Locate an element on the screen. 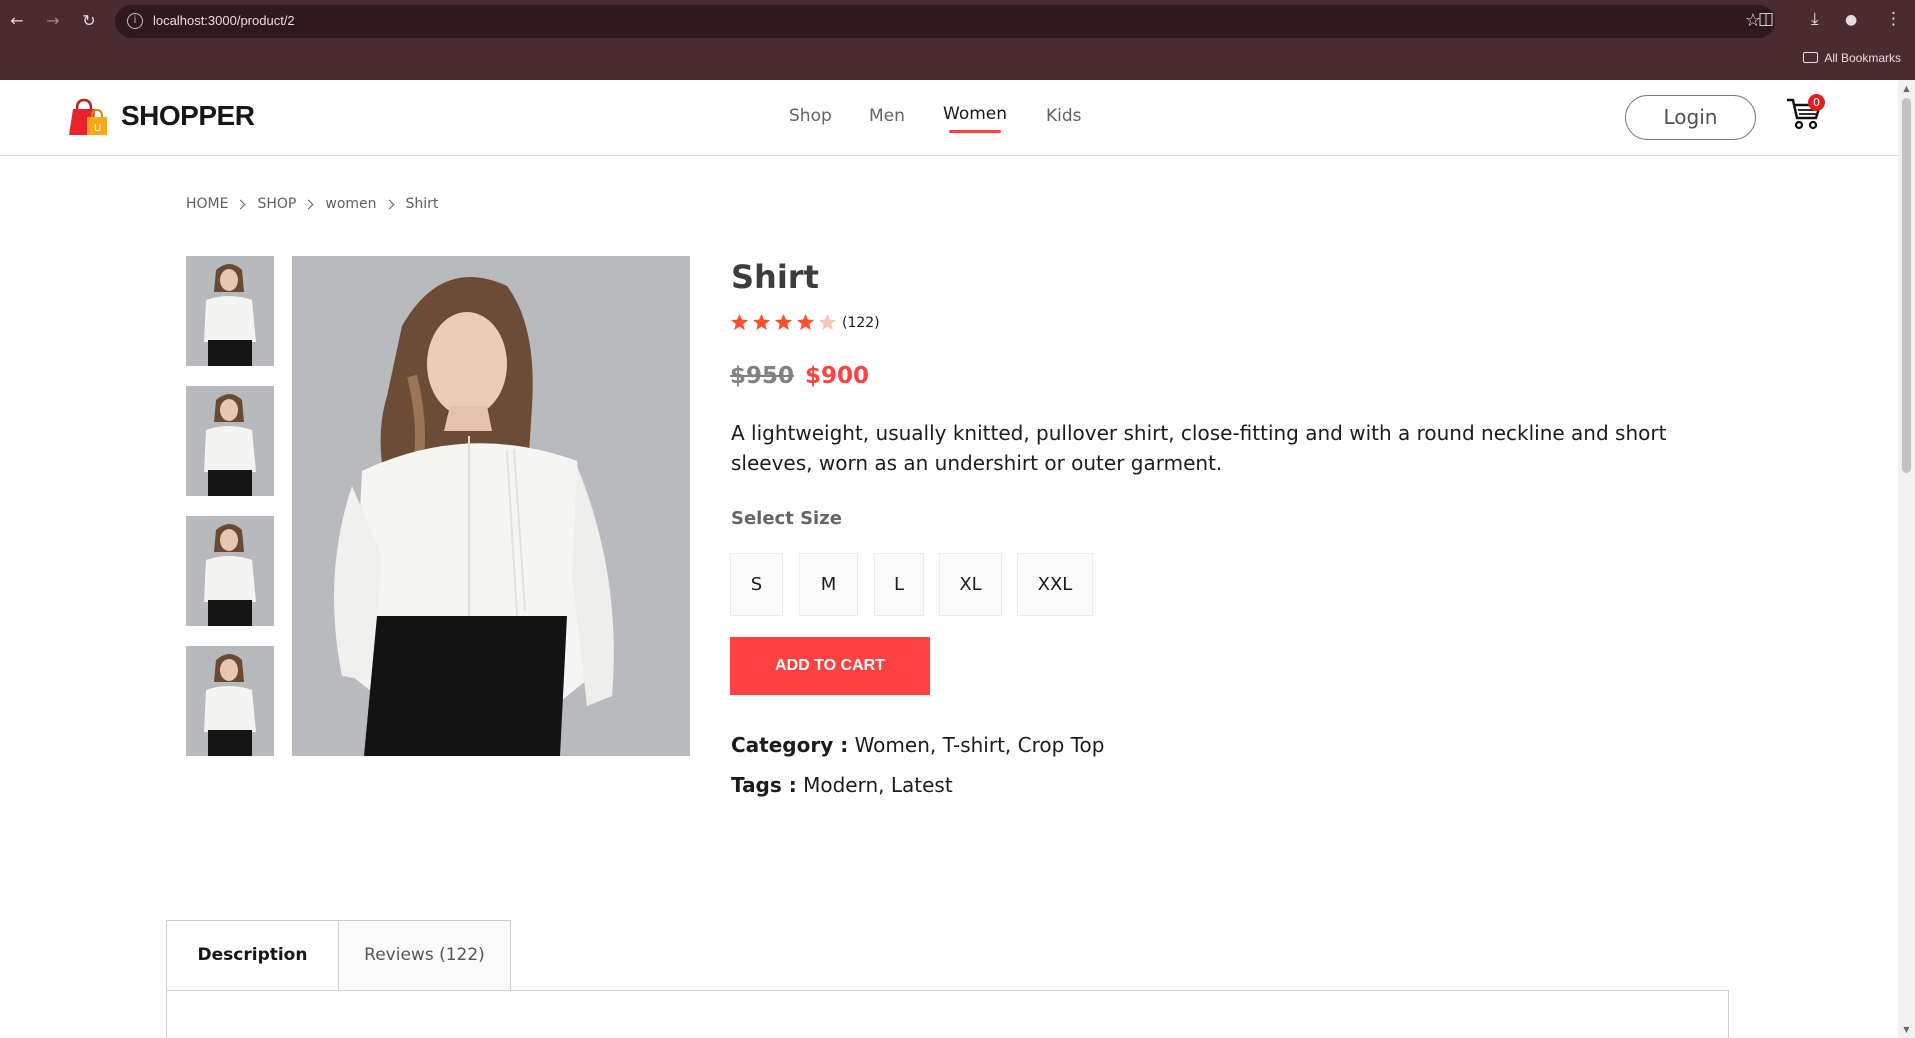 The image size is (1915, 1038). product-category: Category : Women, T-shirt, Crop Top is located at coordinates (917, 745).